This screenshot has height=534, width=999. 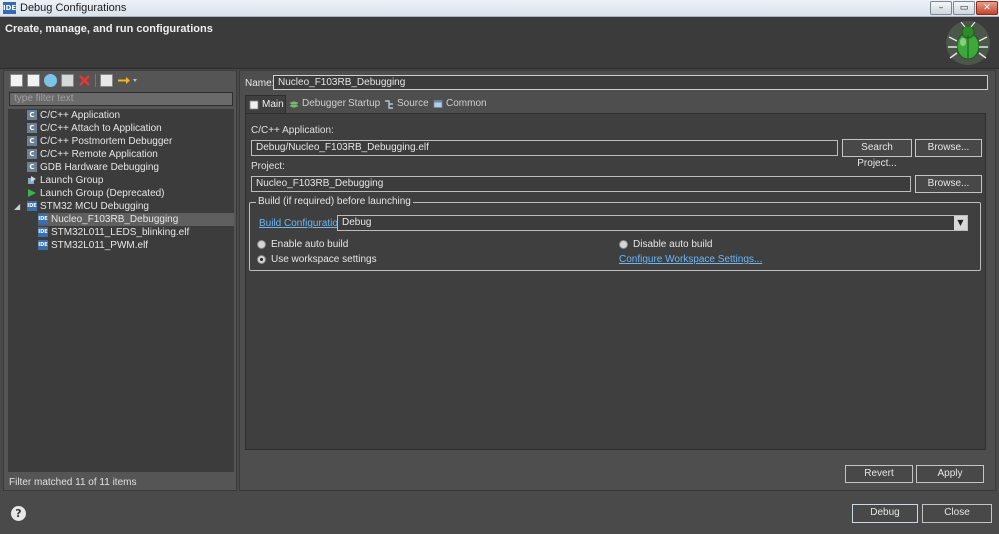 I want to click on maximize-button: ▭, so click(x=964, y=8).